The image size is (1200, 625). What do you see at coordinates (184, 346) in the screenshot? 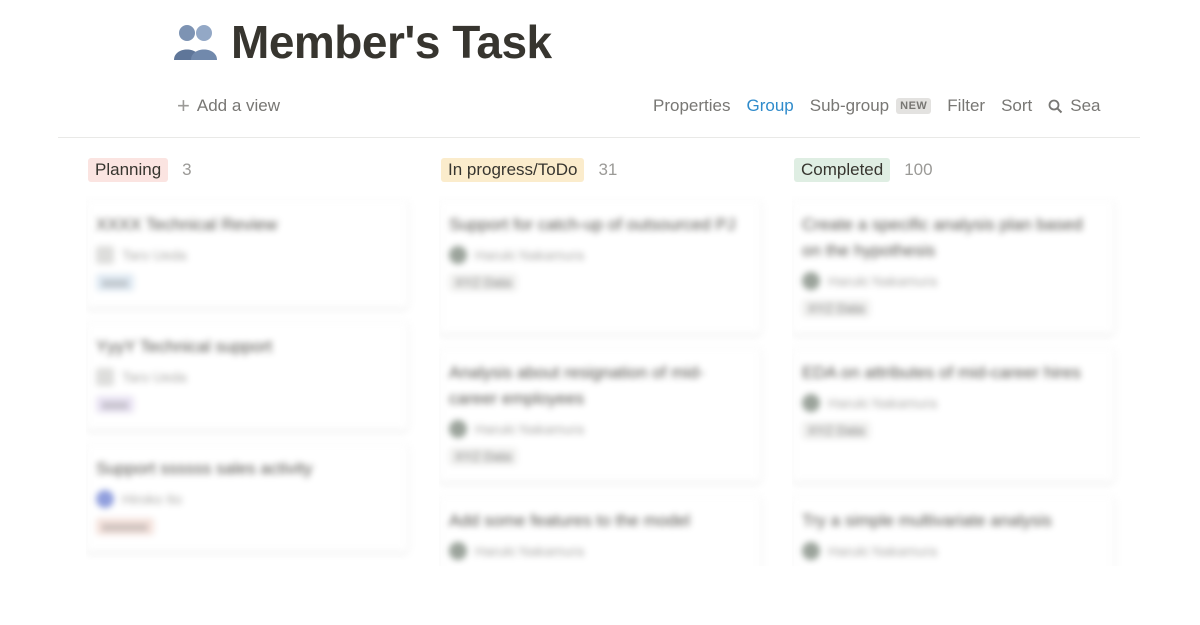
I see `card-title: YyyY Technical support` at bounding box center [184, 346].